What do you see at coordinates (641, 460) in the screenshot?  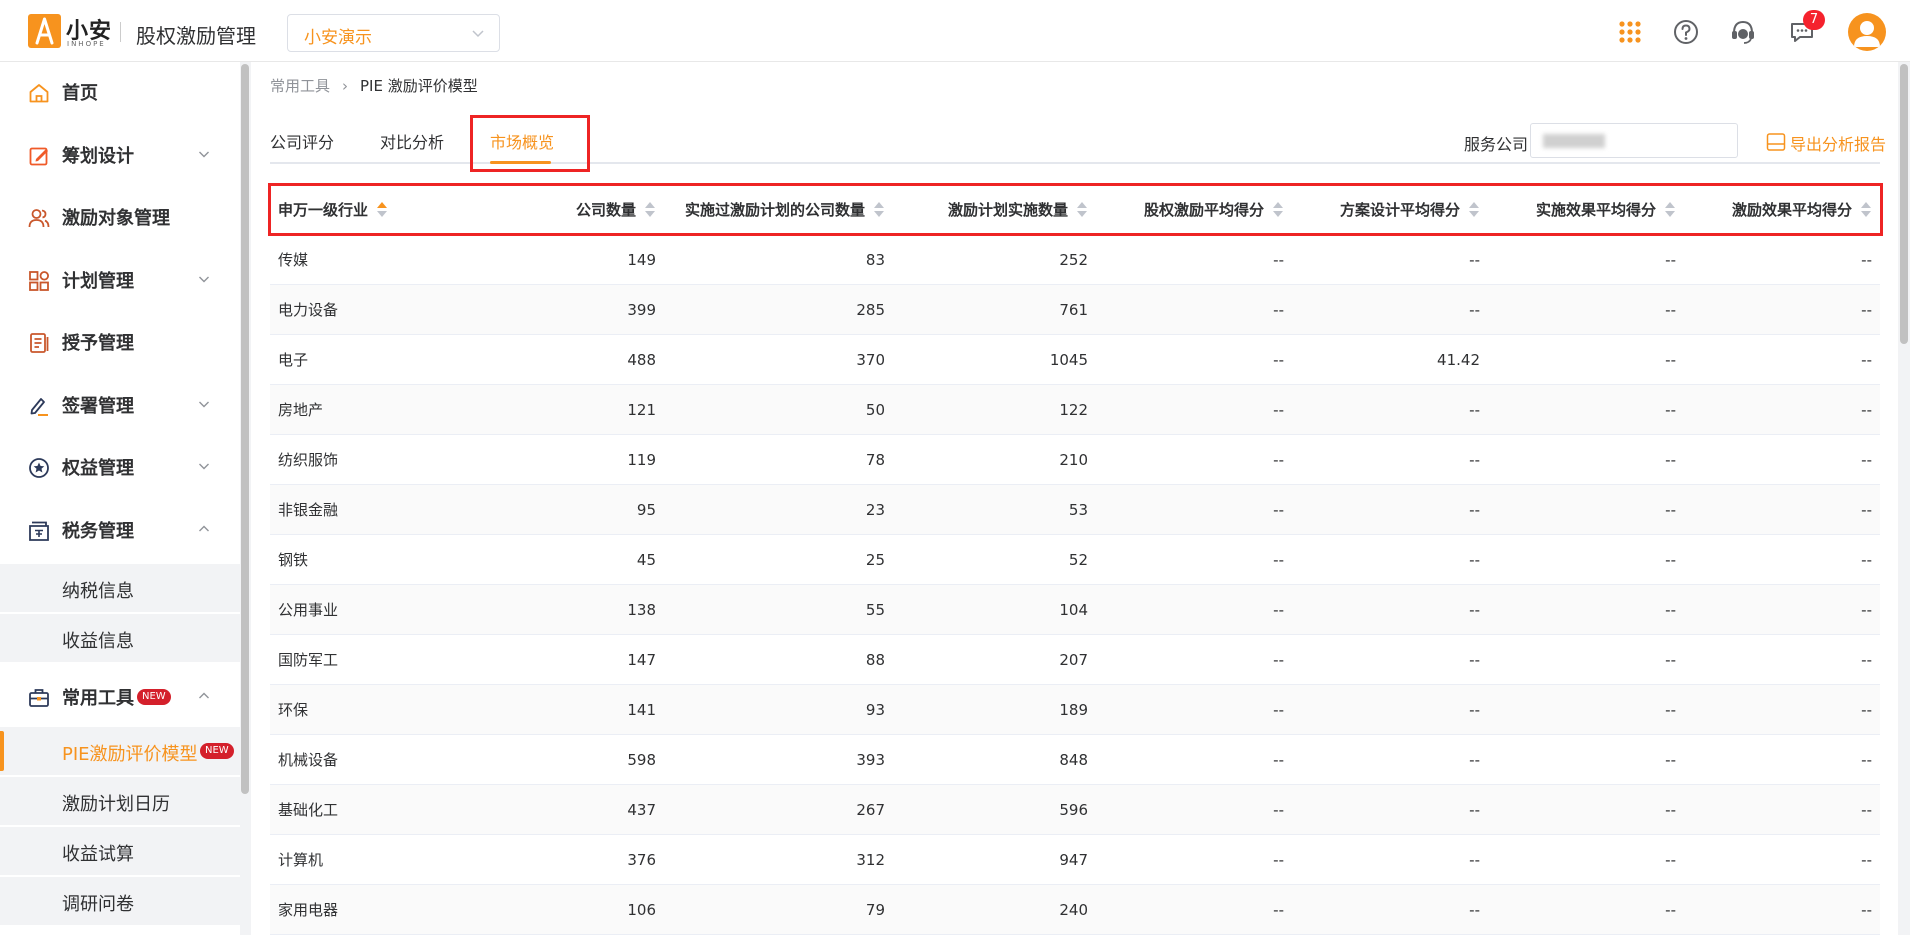 I see `table-cell: 119` at bounding box center [641, 460].